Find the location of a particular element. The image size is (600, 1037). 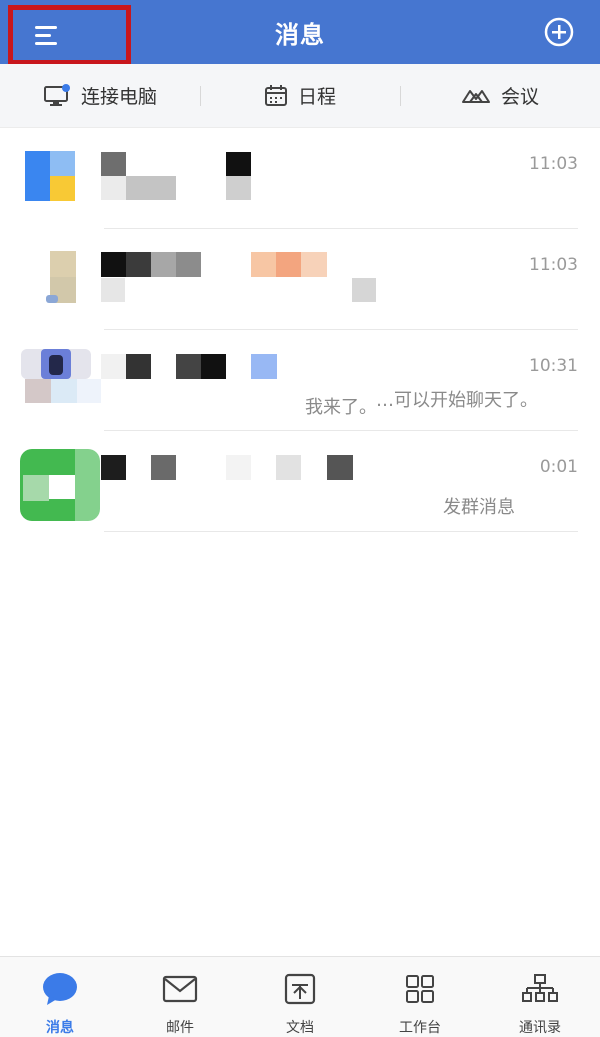

message-preview: 我来了。 is located at coordinates (341, 407).